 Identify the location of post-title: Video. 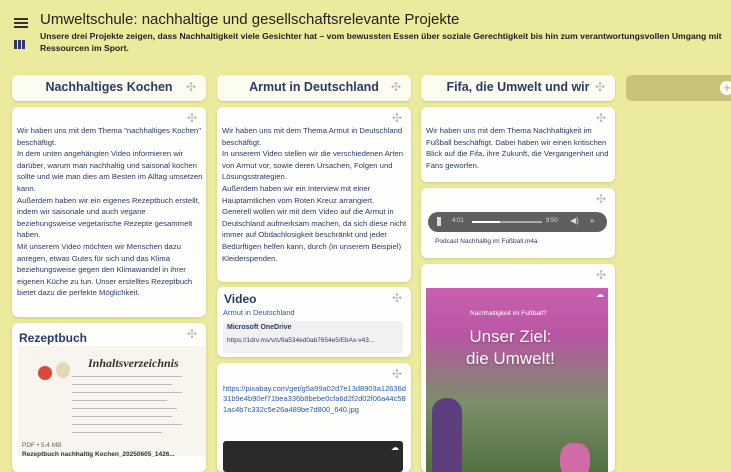
(240, 299).